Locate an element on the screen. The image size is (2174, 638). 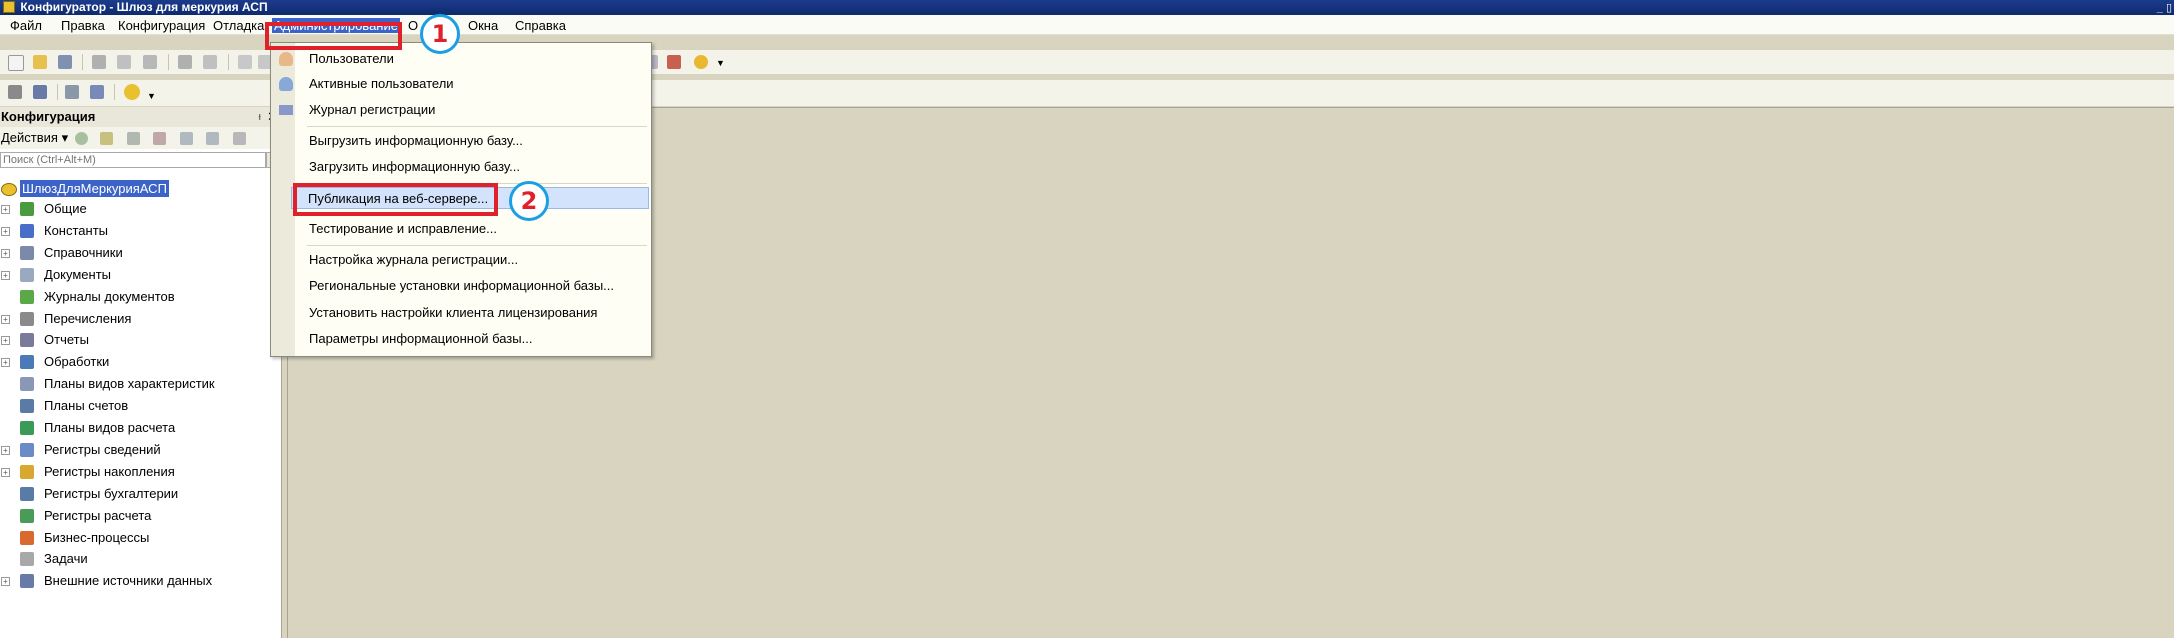
tree-item: + Регистры накопления is located at coordinates (140, 473).